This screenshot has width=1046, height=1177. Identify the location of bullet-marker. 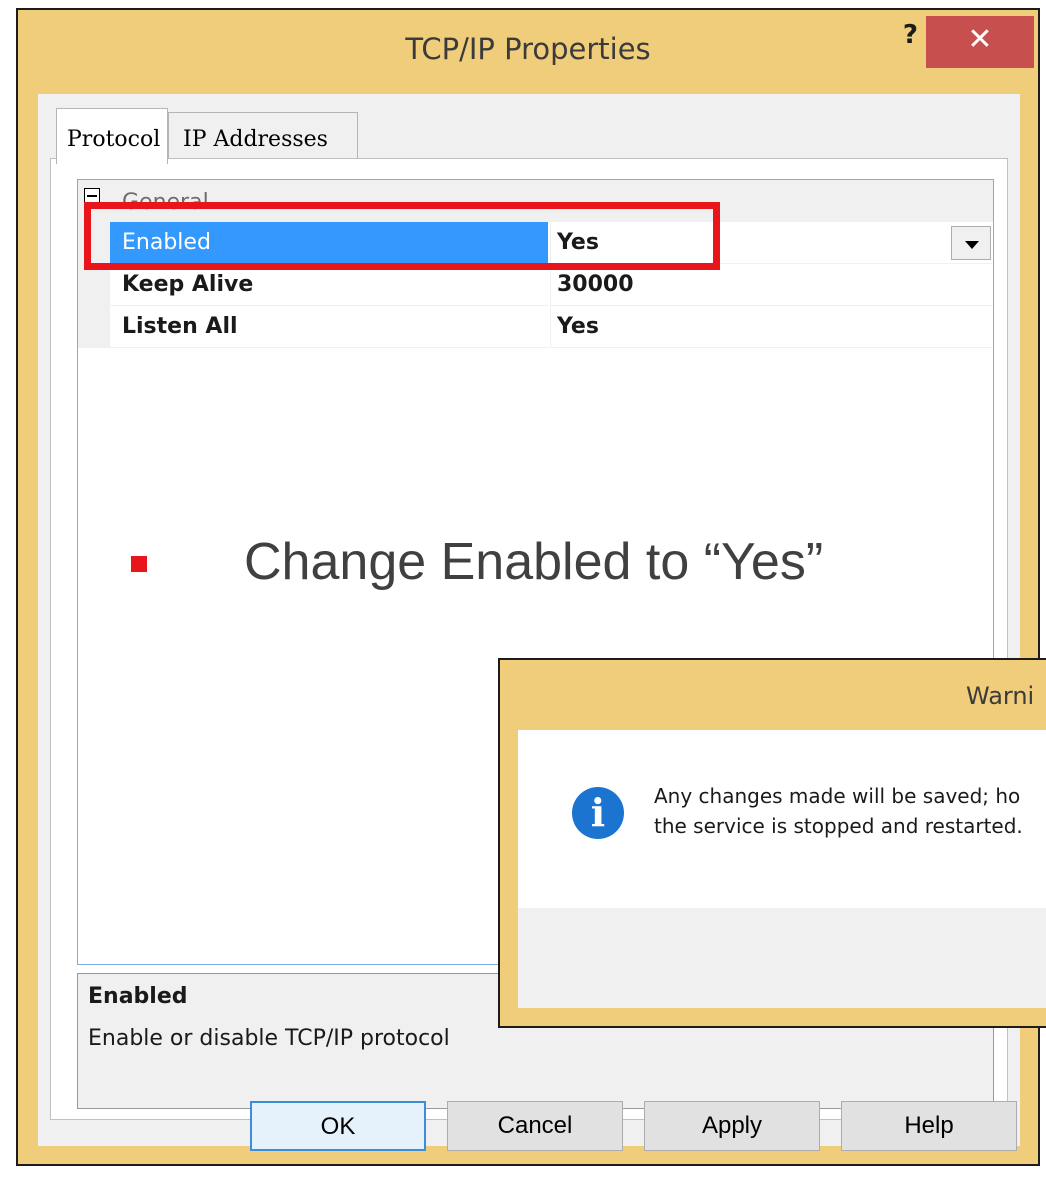
(139, 564).